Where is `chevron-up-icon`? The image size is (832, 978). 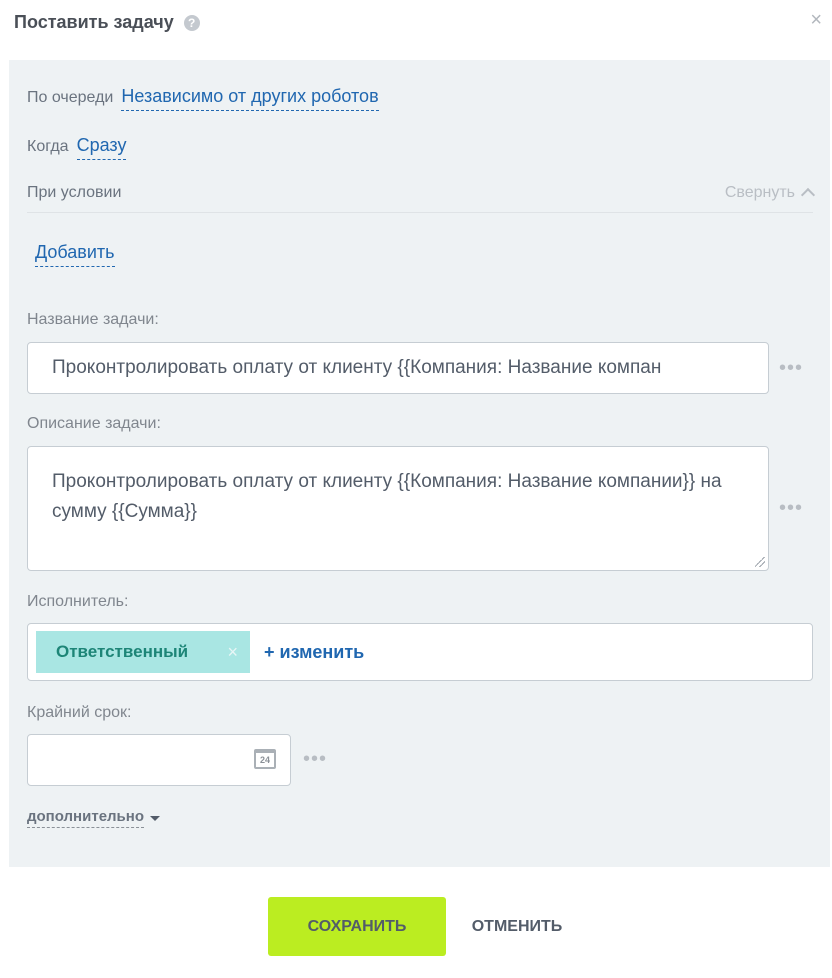 chevron-up-icon is located at coordinates (808, 195).